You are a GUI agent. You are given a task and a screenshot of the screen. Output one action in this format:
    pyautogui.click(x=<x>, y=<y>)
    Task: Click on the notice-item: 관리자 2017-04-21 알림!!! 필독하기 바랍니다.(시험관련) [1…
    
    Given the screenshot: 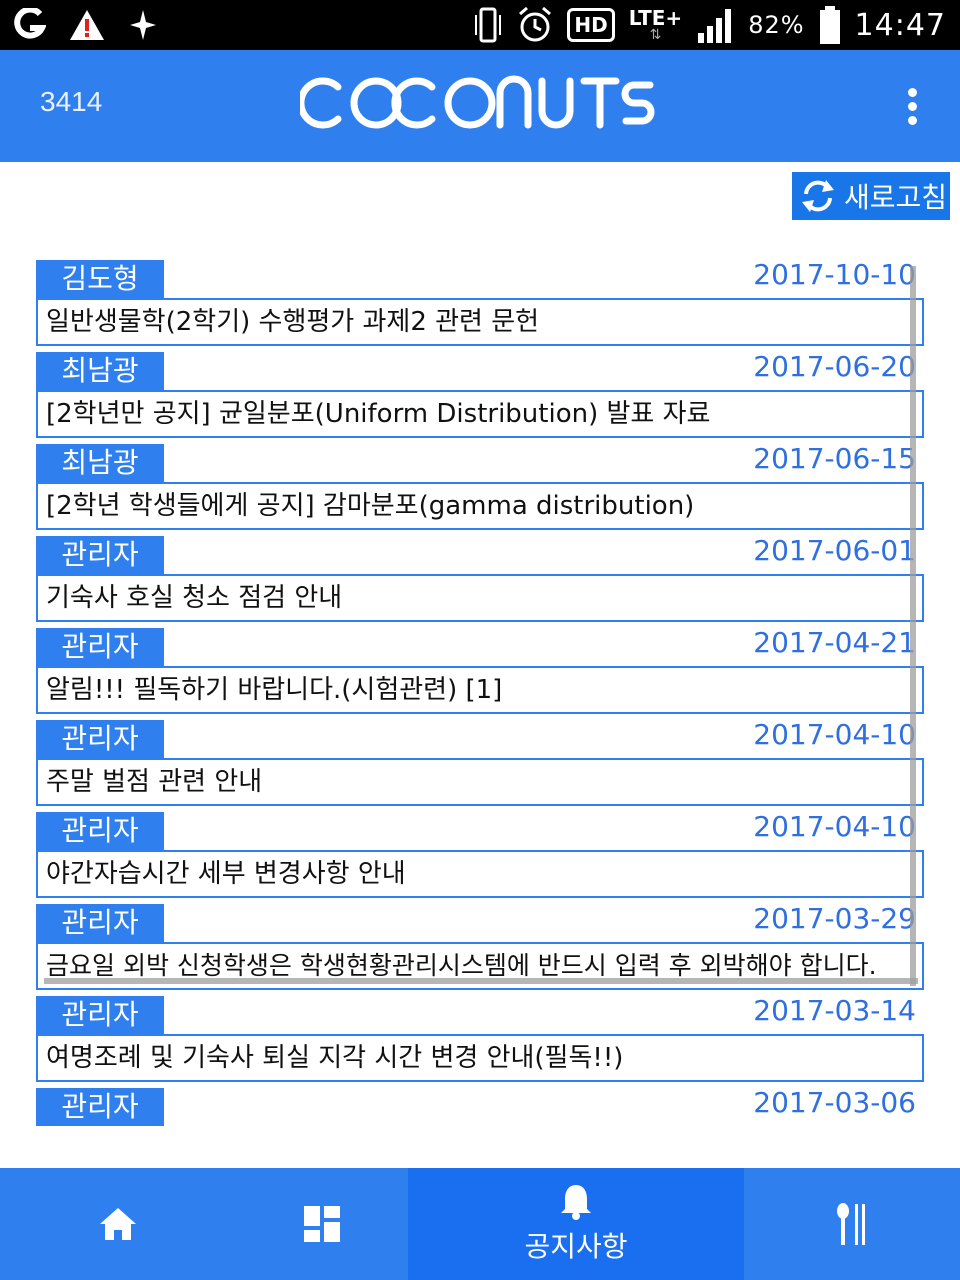 What is the action you would take?
    pyautogui.click(x=480, y=672)
    